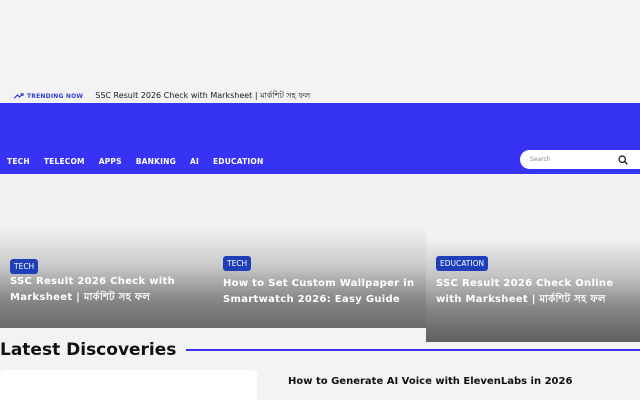  What do you see at coordinates (88, 350) in the screenshot?
I see `section-title: Latest Discoveries` at bounding box center [88, 350].